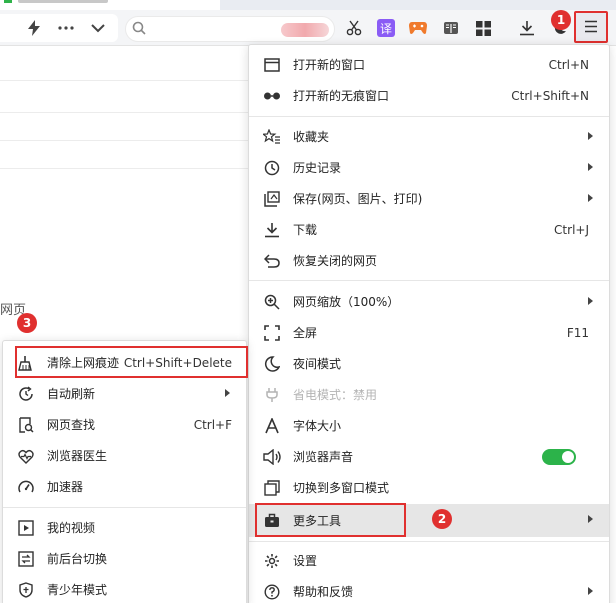  What do you see at coordinates (323, 457) in the screenshot?
I see `menu-item-label: 浏览器声音` at bounding box center [323, 457].